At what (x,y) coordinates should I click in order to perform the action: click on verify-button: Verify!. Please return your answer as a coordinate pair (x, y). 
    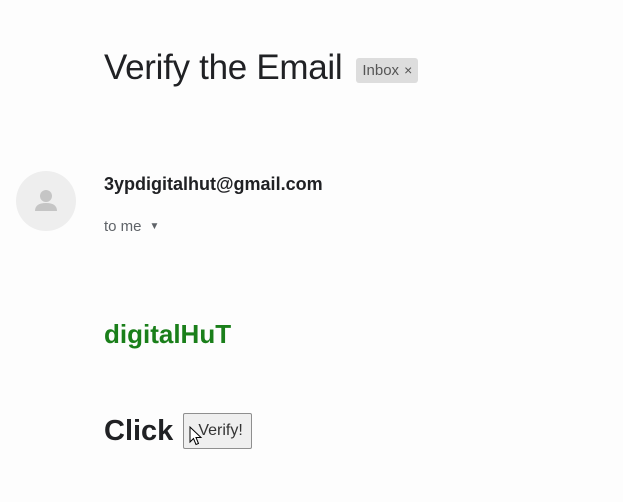
    Looking at the image, I should click on (217, 431).